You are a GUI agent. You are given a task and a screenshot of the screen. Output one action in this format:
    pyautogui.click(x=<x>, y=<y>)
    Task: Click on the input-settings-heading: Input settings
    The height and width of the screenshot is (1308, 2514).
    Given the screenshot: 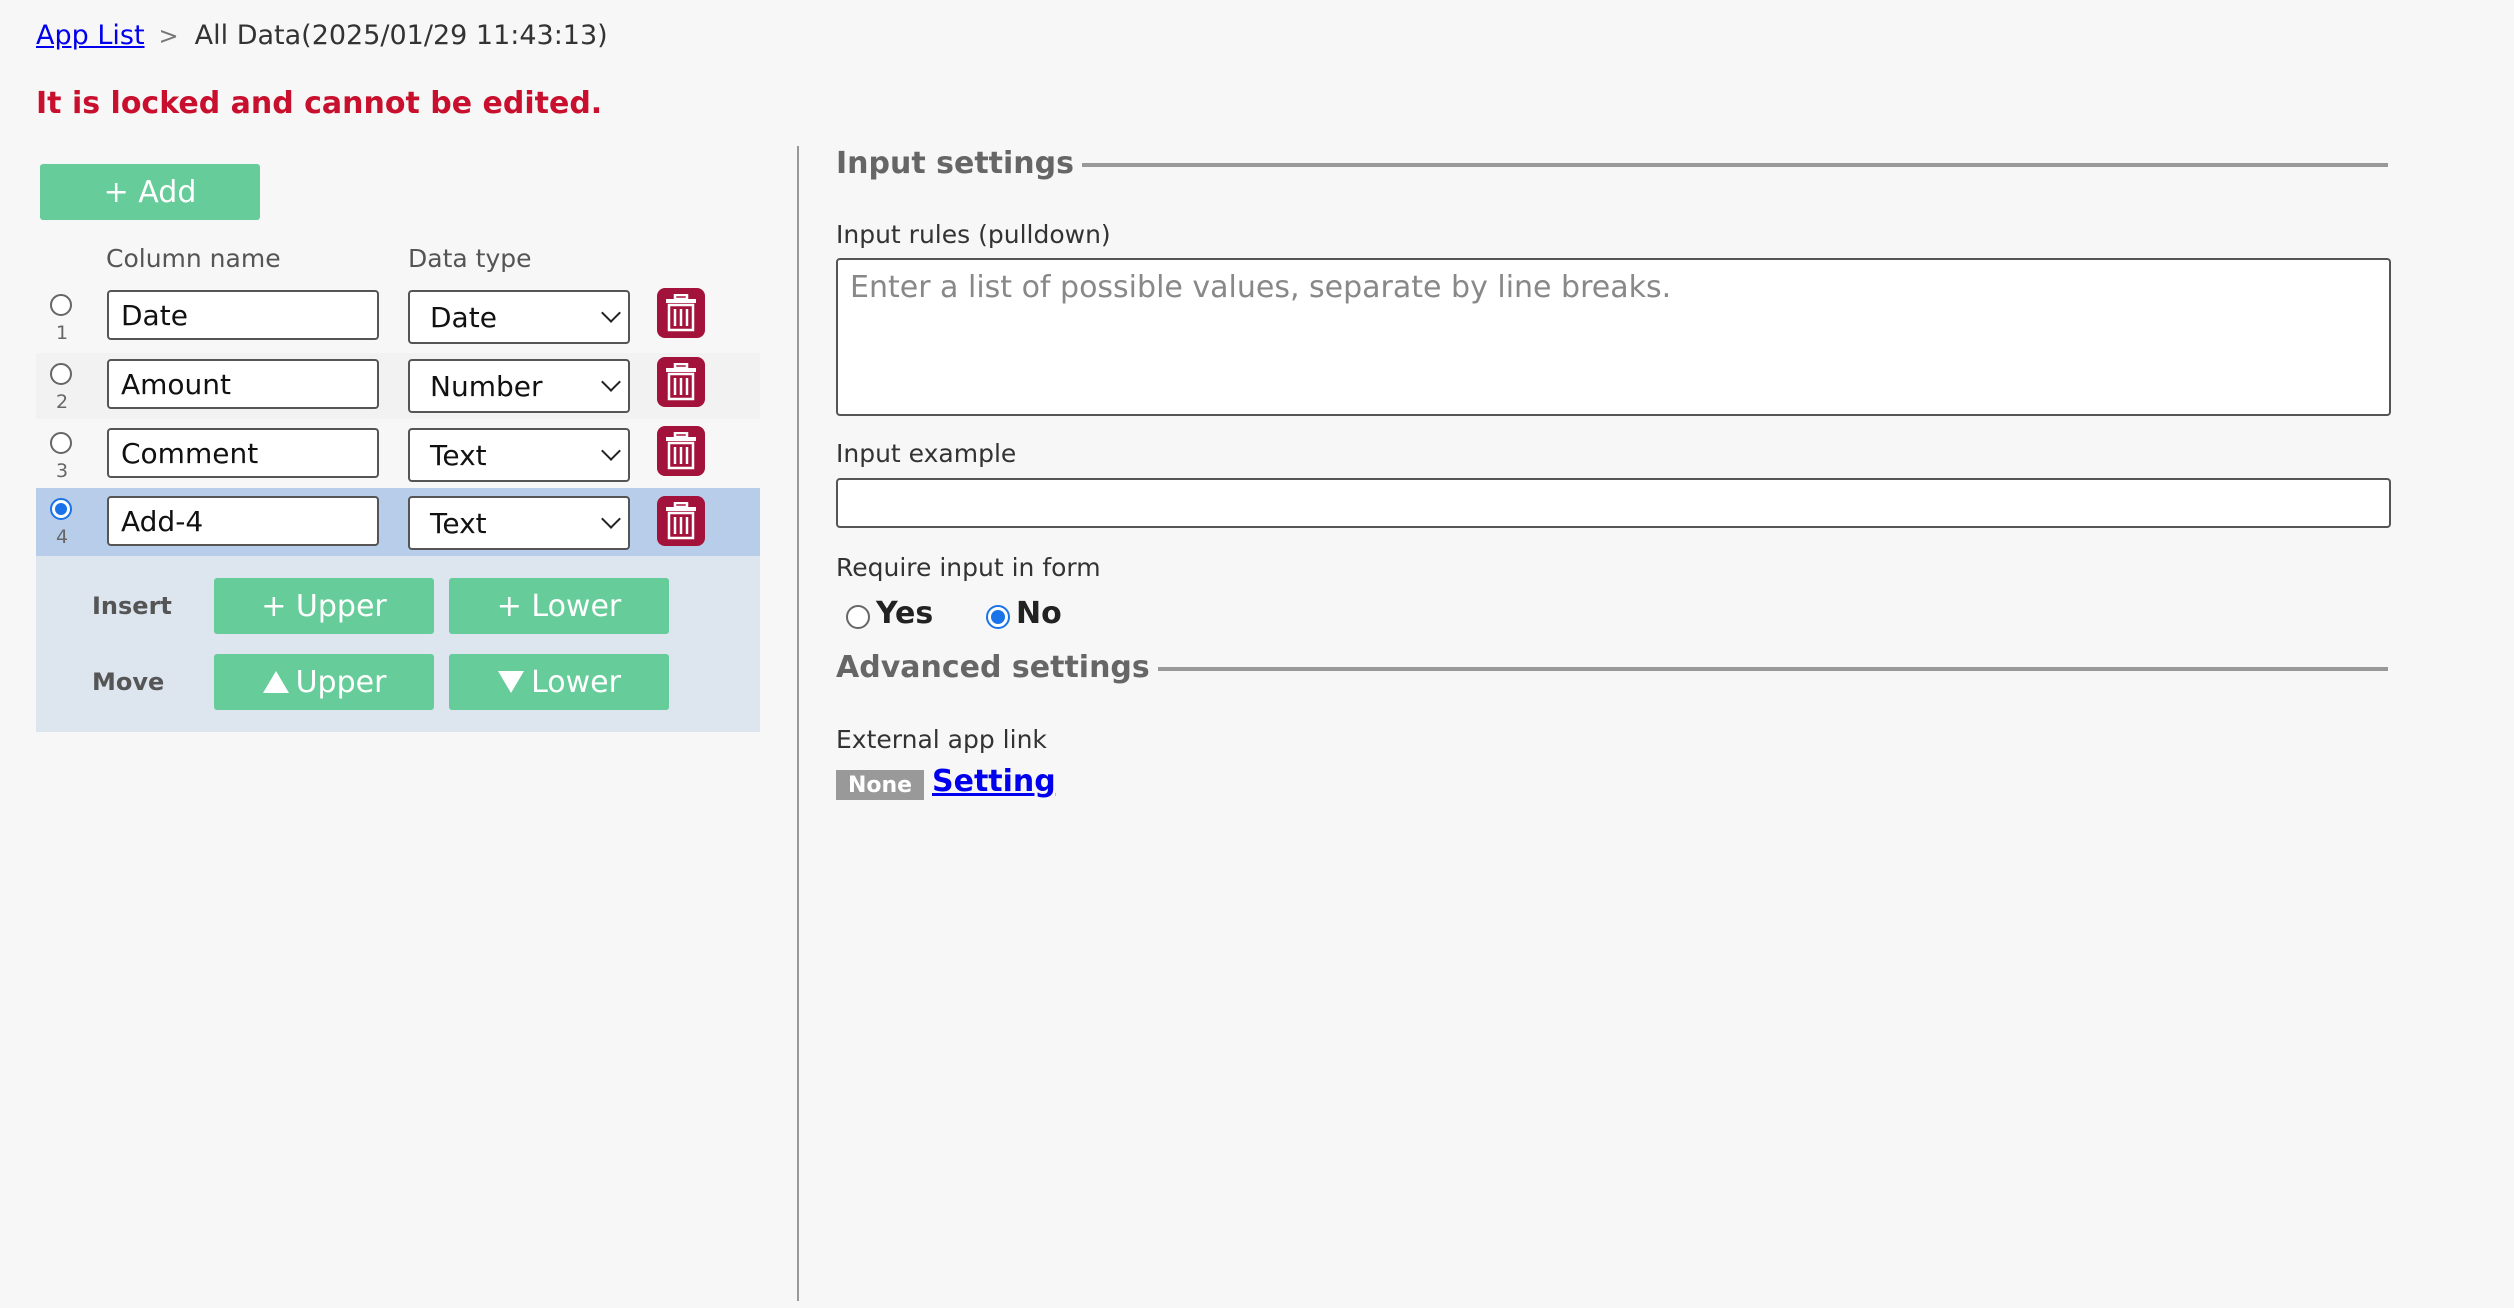 What is the action you would take?
    pyautogui.click(x=1612, y=163)
    